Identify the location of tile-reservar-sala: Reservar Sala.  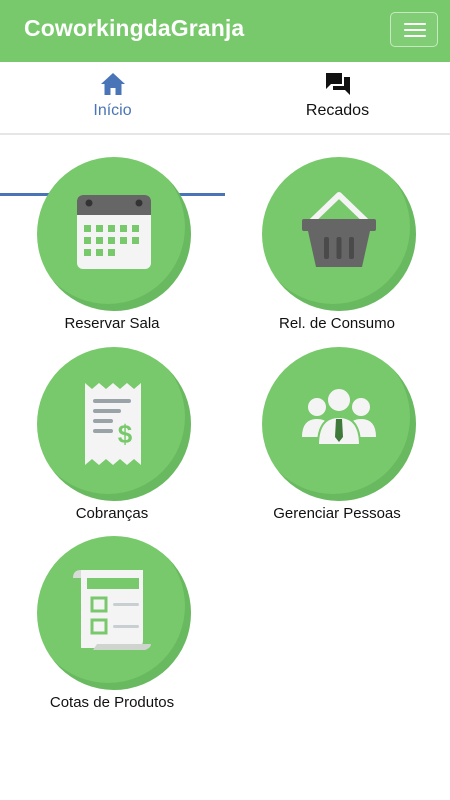
(112, 249).